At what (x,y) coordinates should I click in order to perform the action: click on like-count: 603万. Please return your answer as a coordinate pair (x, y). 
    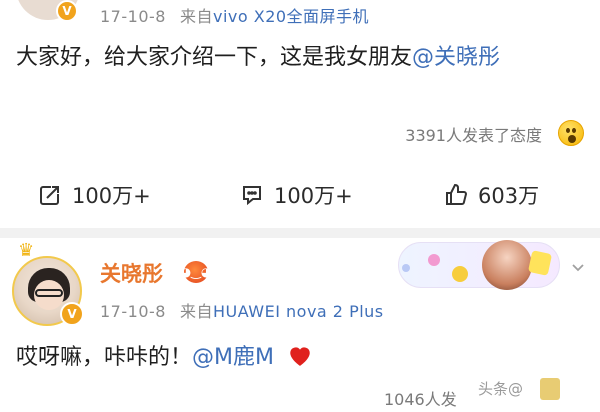
    Looking at the image, I should click on (509, 196).